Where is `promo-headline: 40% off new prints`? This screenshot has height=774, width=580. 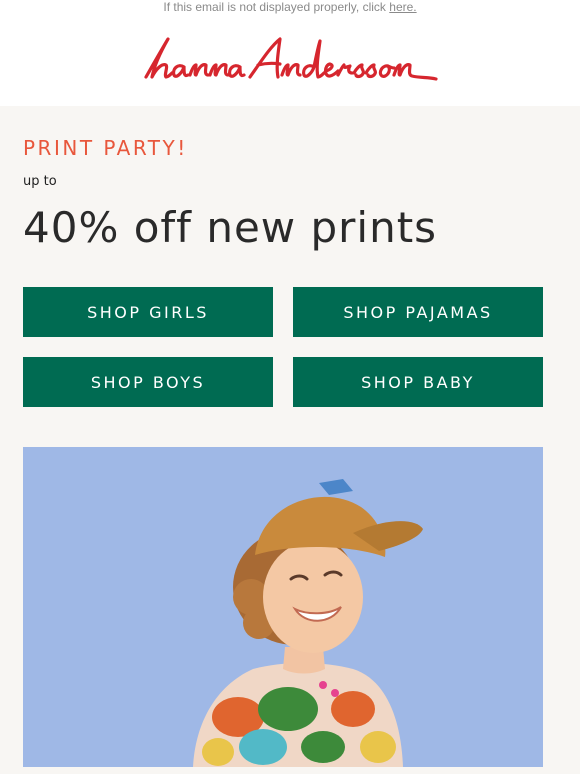
promo-headline: 40% off new prints is located at coordinates (230, 227).